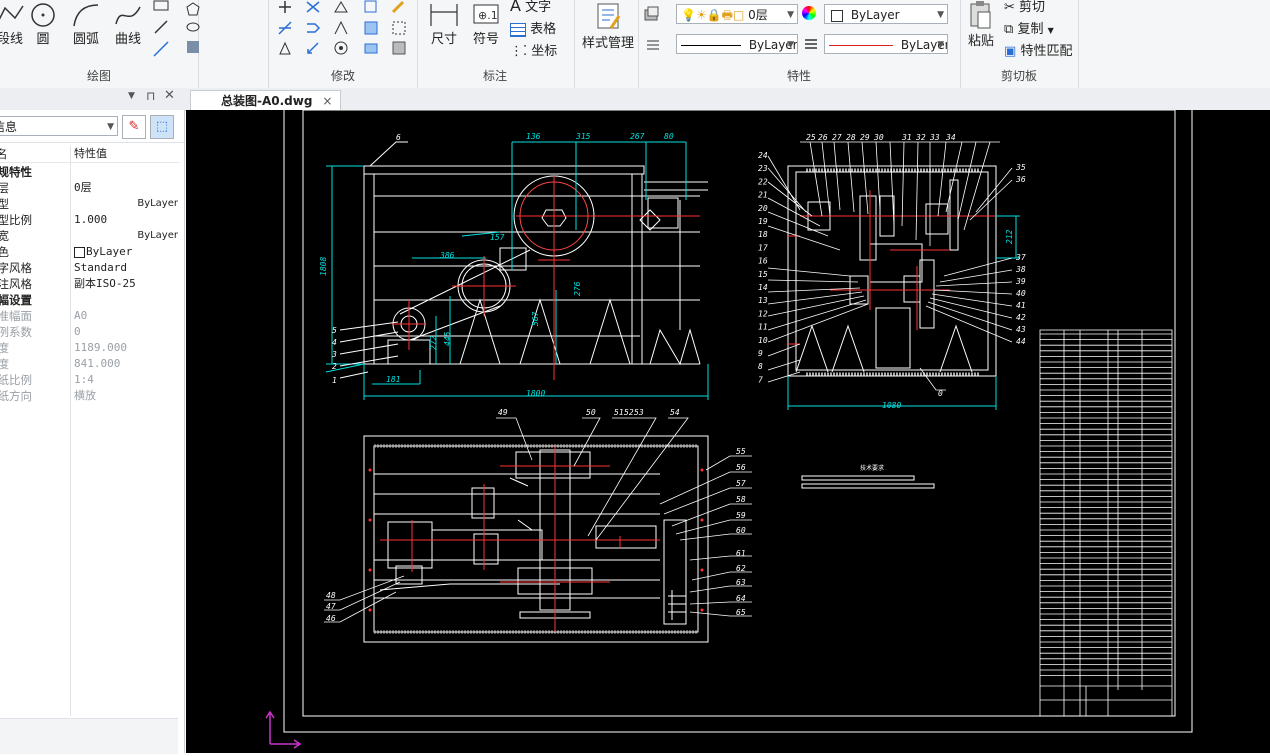 The height and width of the screenshot is (756, 1270). Describe the element at coordinates (134, 127) in the screenshot. I see `quick-select-icon: ✎` at that location.